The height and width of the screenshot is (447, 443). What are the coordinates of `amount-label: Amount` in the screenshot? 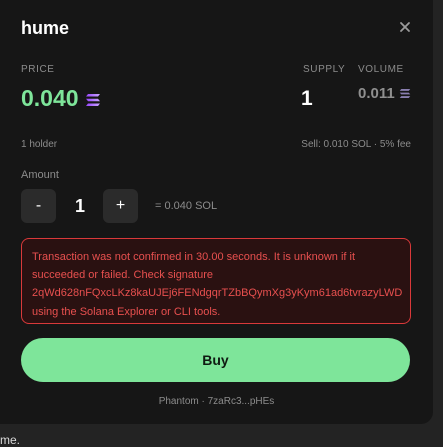 It's located at (40, 175).